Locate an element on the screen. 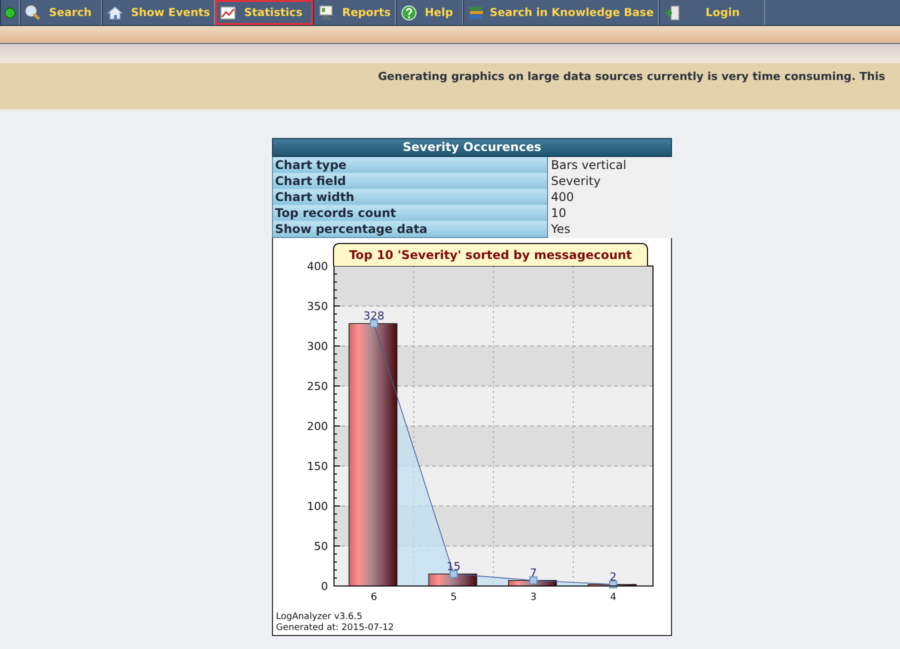  y-tick-label: 350 is located at coordinates (317, 306).